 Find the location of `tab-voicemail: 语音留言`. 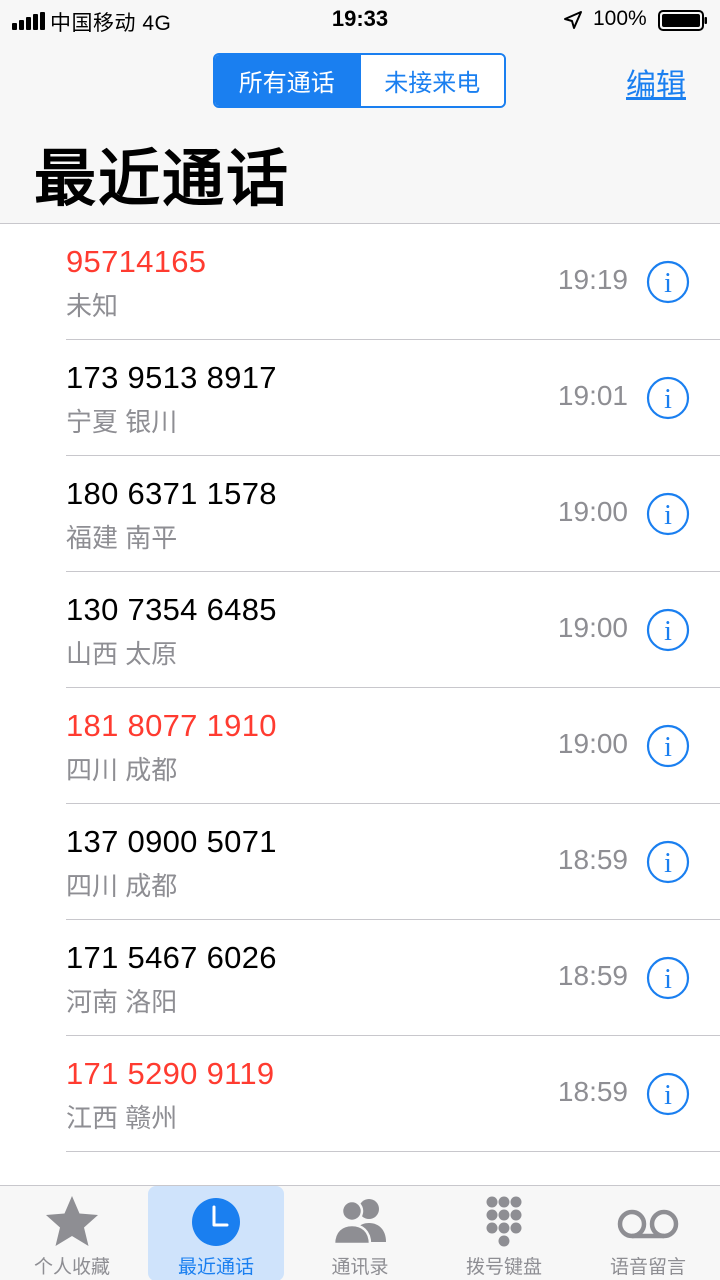

tab-voicemail: 语音留言 is located at coordinates (648, 1233).